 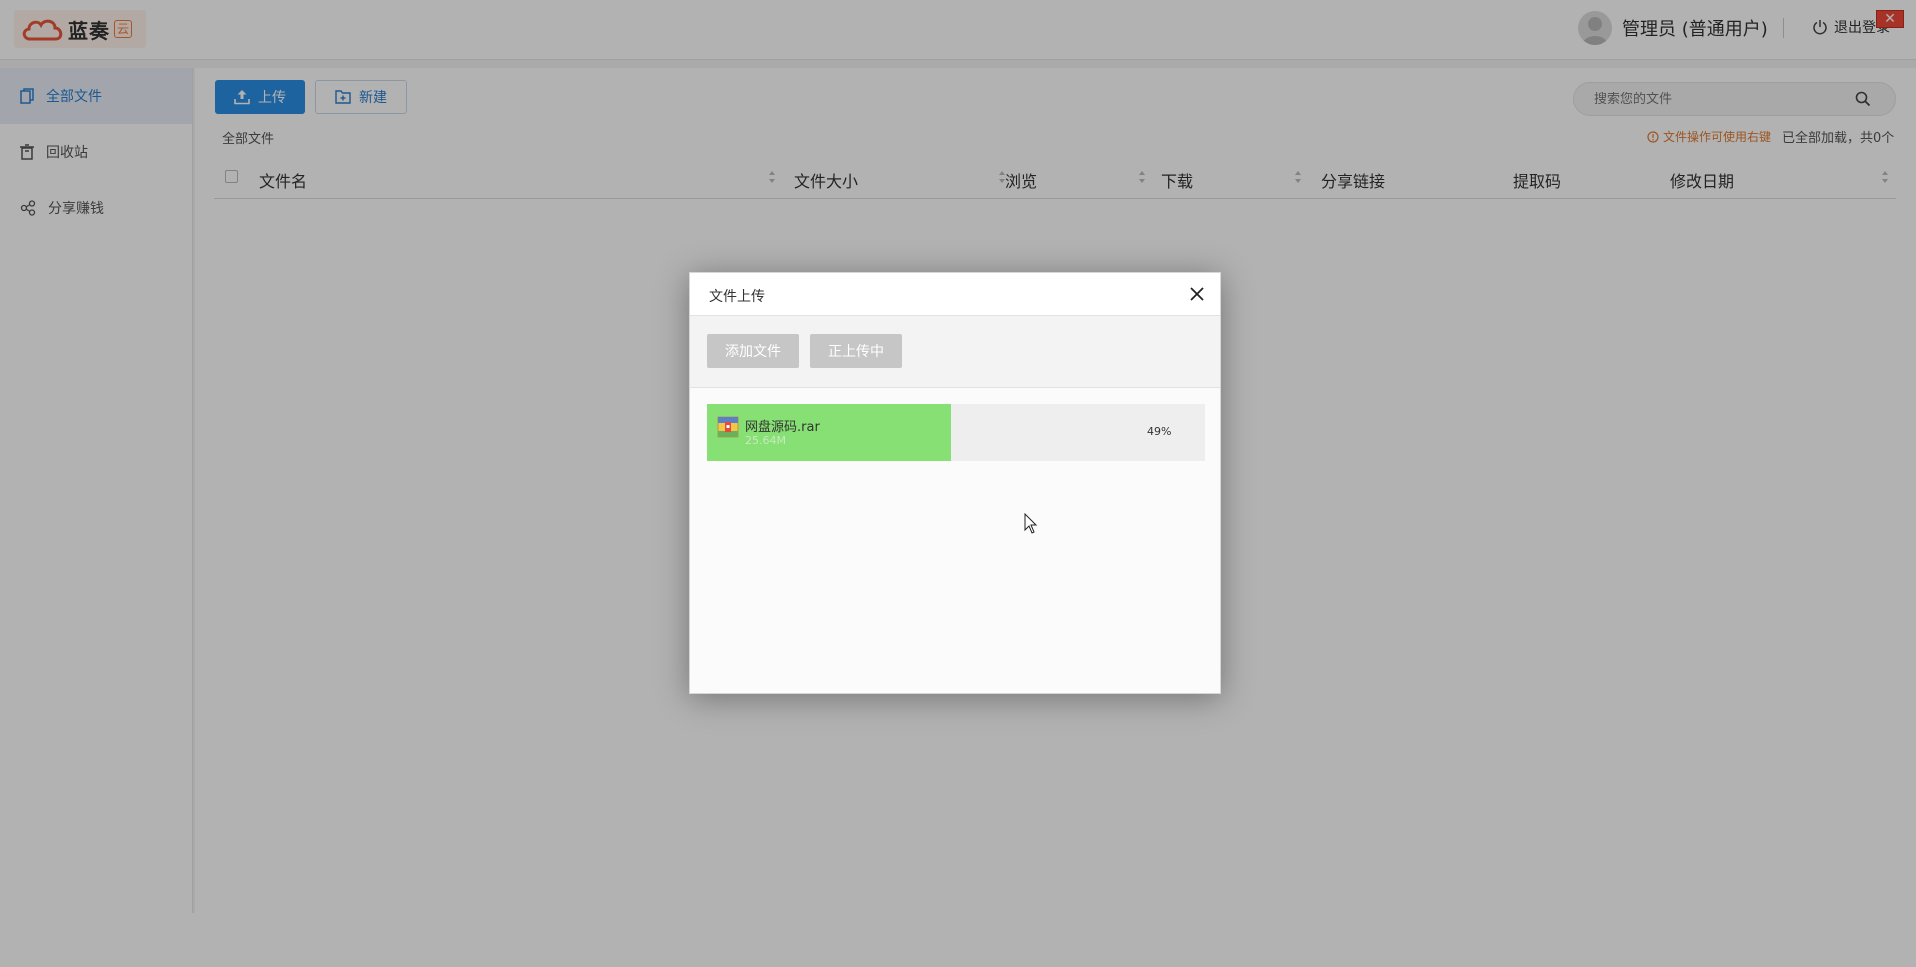 I want to click on archive-file-icon, so click(x=728, y=427).